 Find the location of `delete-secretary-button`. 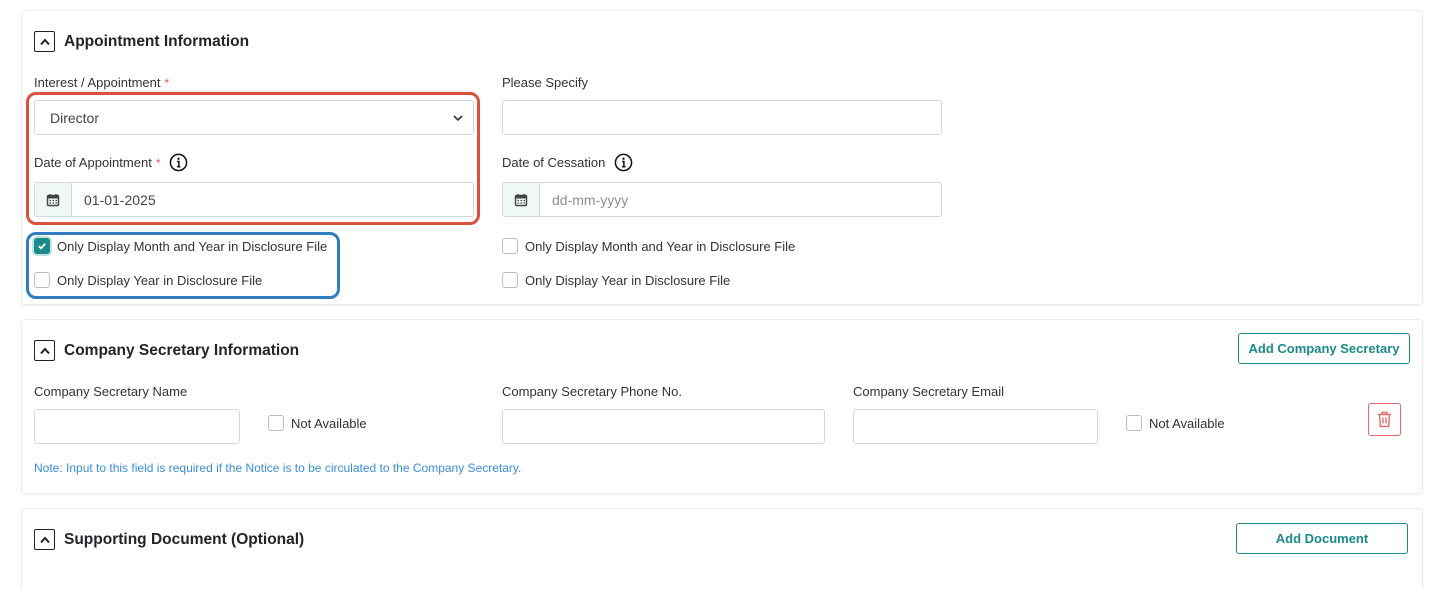

delete-secretary-button is located at coordinates (1384, 419).